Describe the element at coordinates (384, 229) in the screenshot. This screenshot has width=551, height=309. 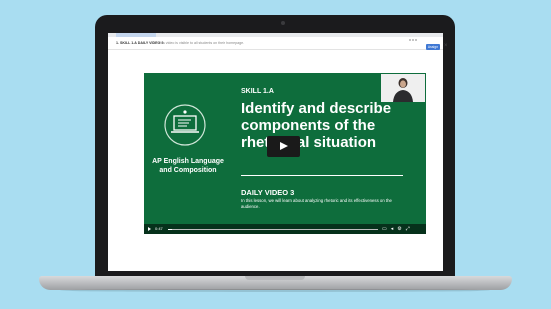
I see `captions-icon: ▭` at that location.